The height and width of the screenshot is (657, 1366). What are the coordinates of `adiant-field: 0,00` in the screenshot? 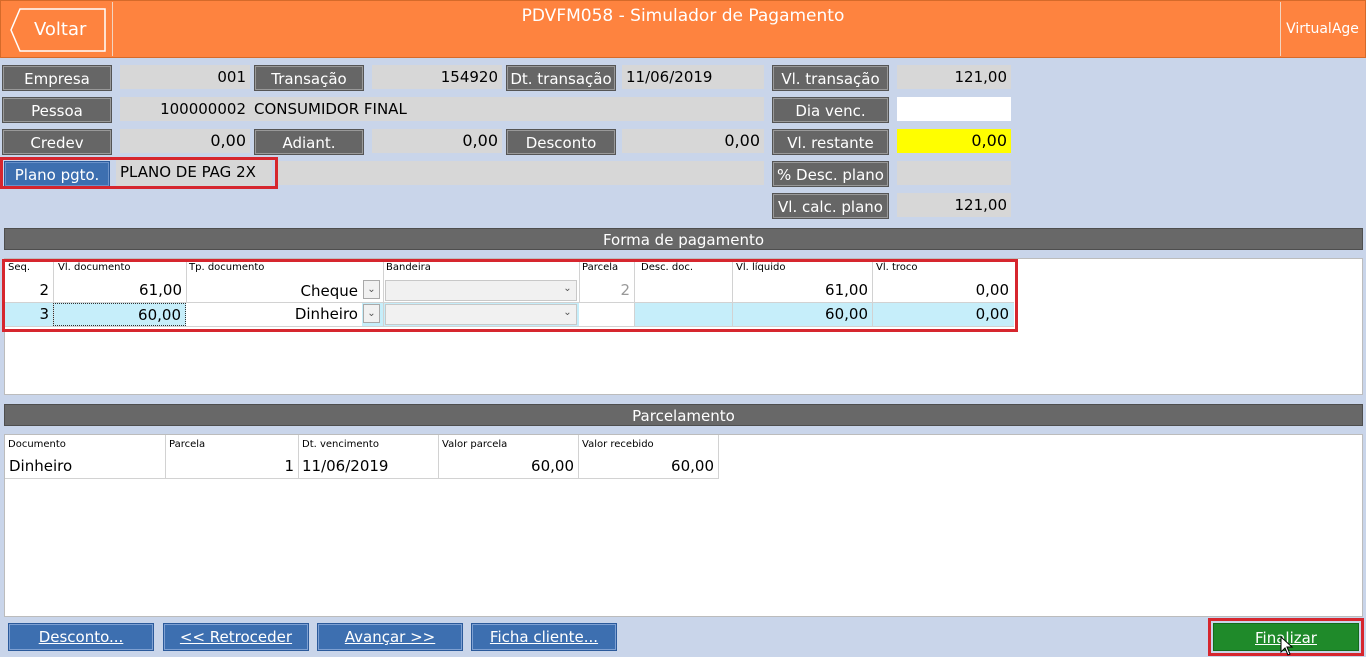 It's located at (437, 141).